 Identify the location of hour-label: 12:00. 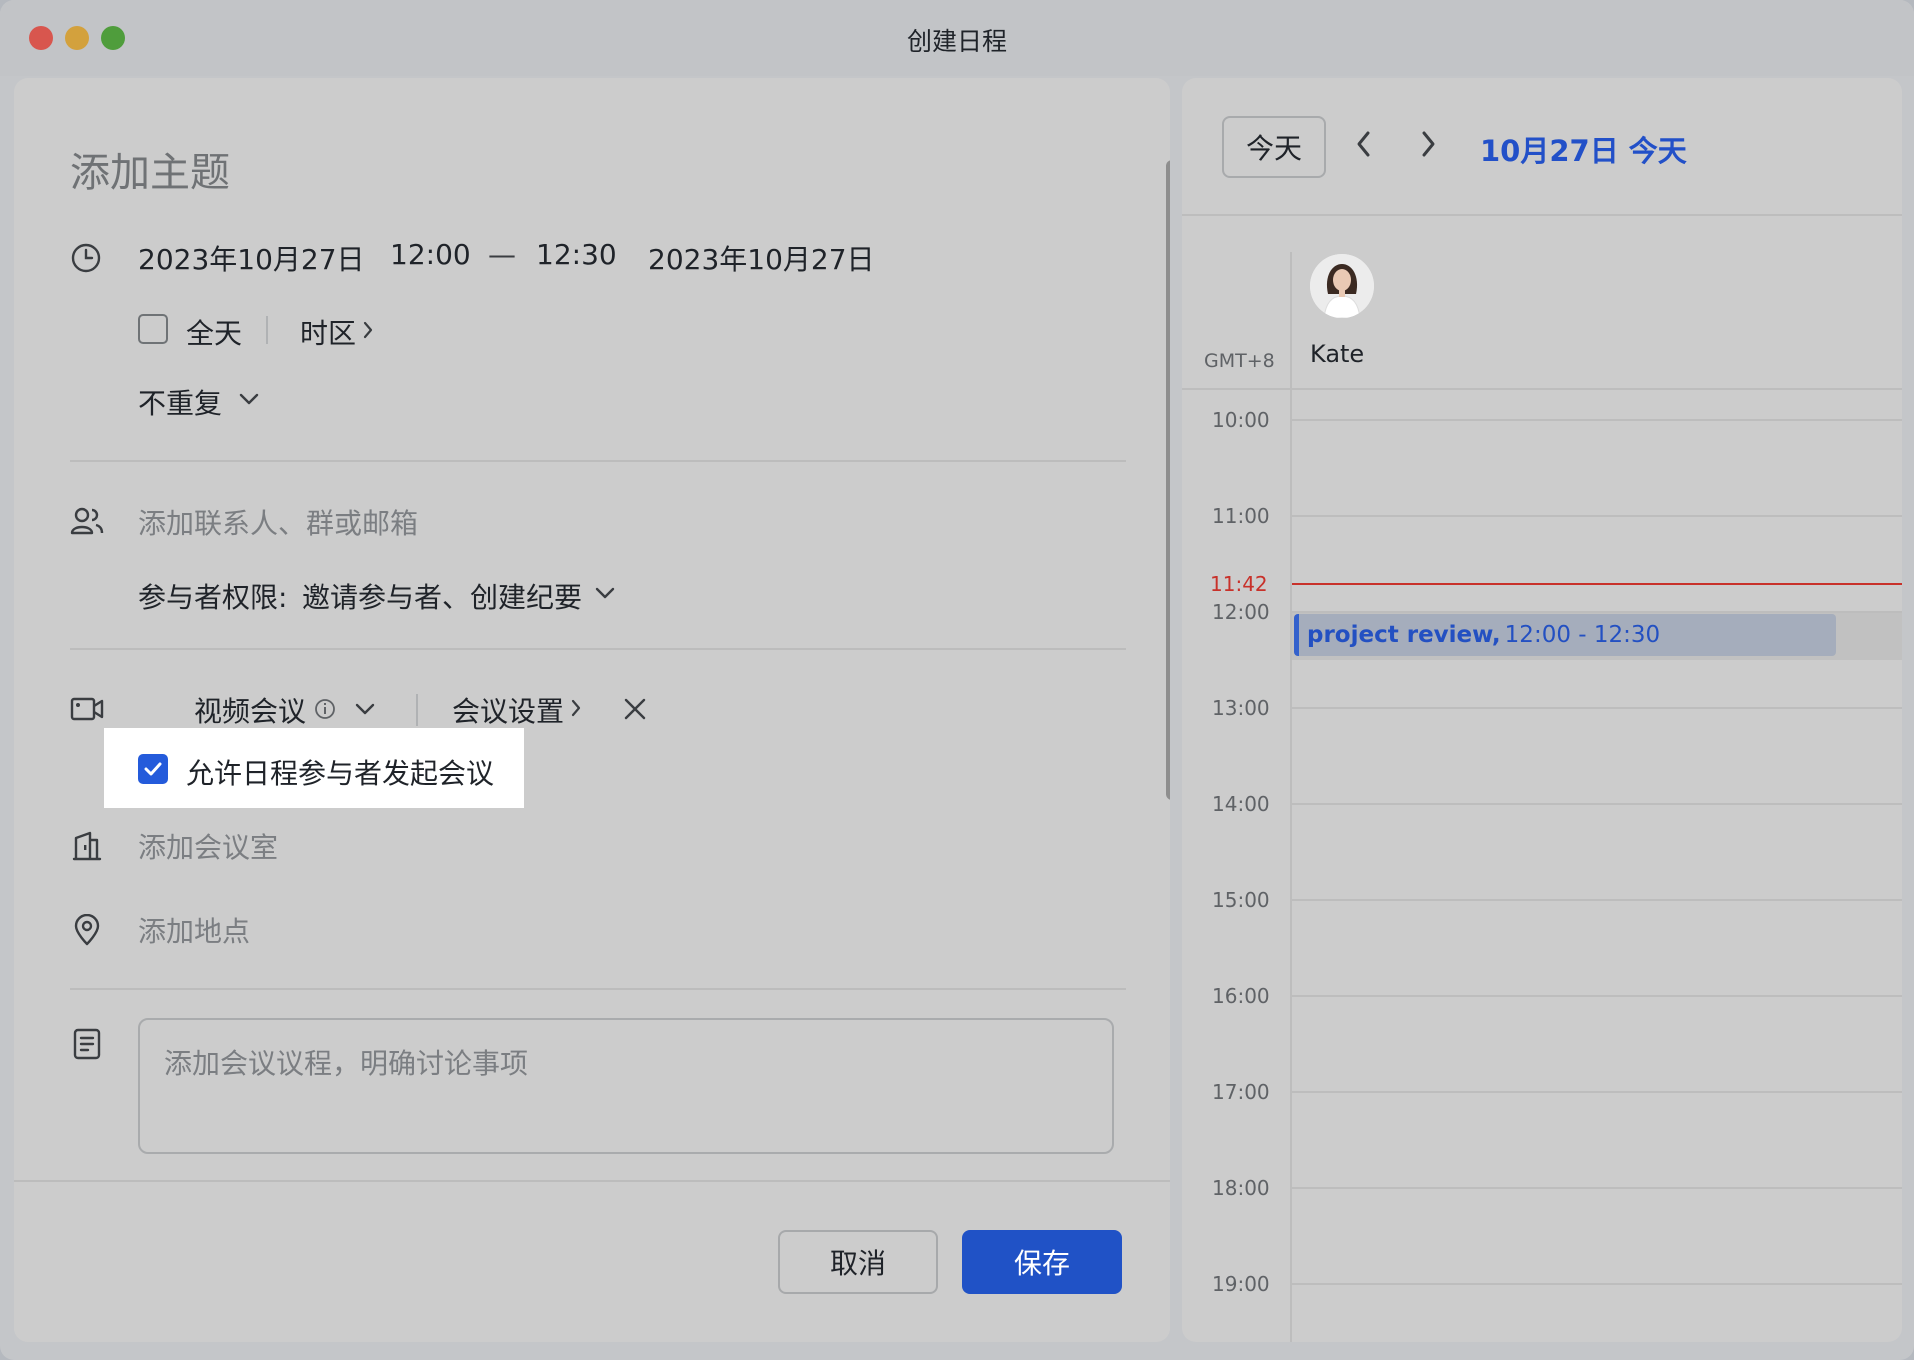
(1241, 612).